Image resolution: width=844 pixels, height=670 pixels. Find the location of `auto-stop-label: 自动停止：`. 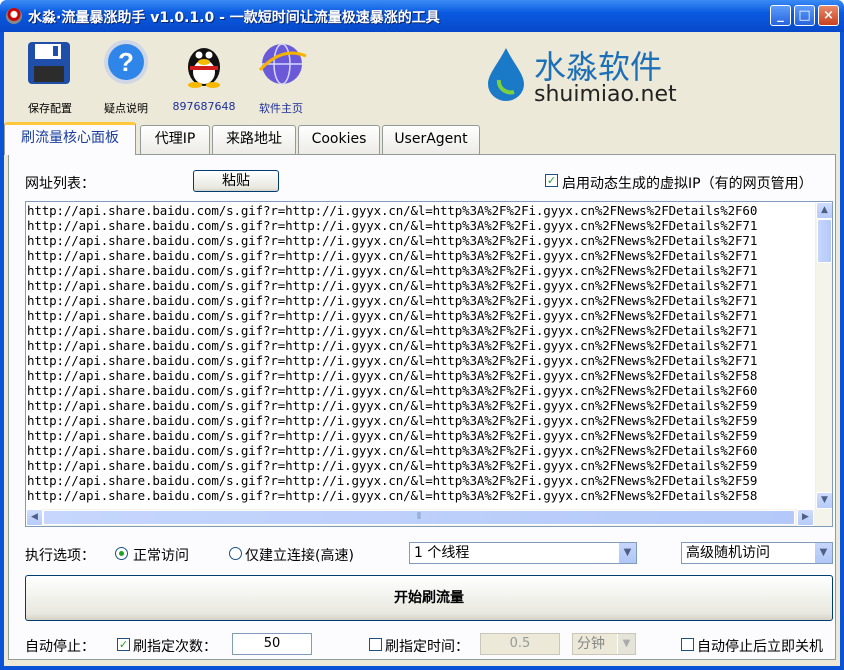

auto-stop-label: 自动停止： is located at coordinates (60, 647).